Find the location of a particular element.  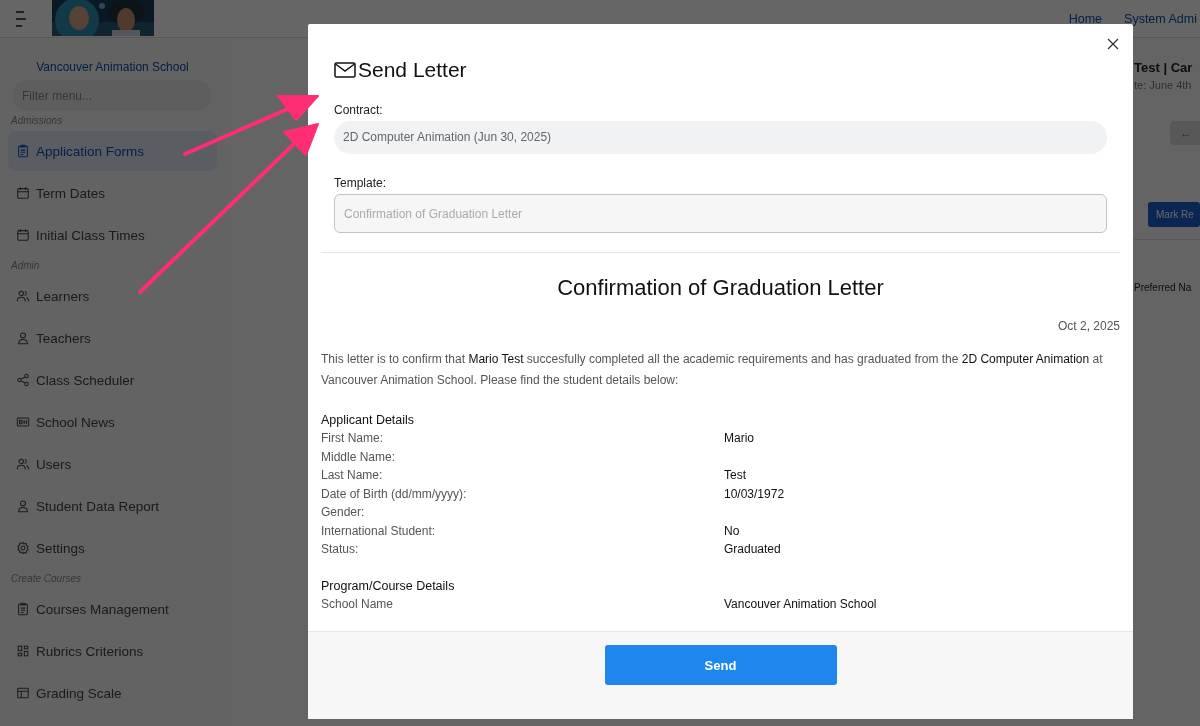

sidebar-item: Settings is located at coordinates (112, 548).